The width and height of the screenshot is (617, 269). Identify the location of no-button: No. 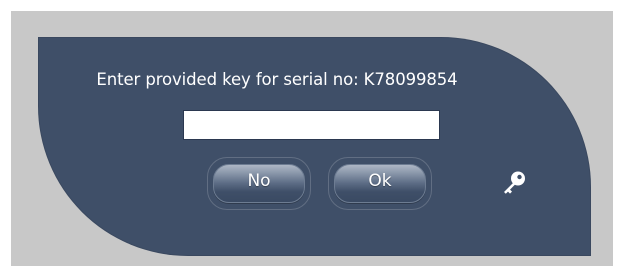
(259, 183).